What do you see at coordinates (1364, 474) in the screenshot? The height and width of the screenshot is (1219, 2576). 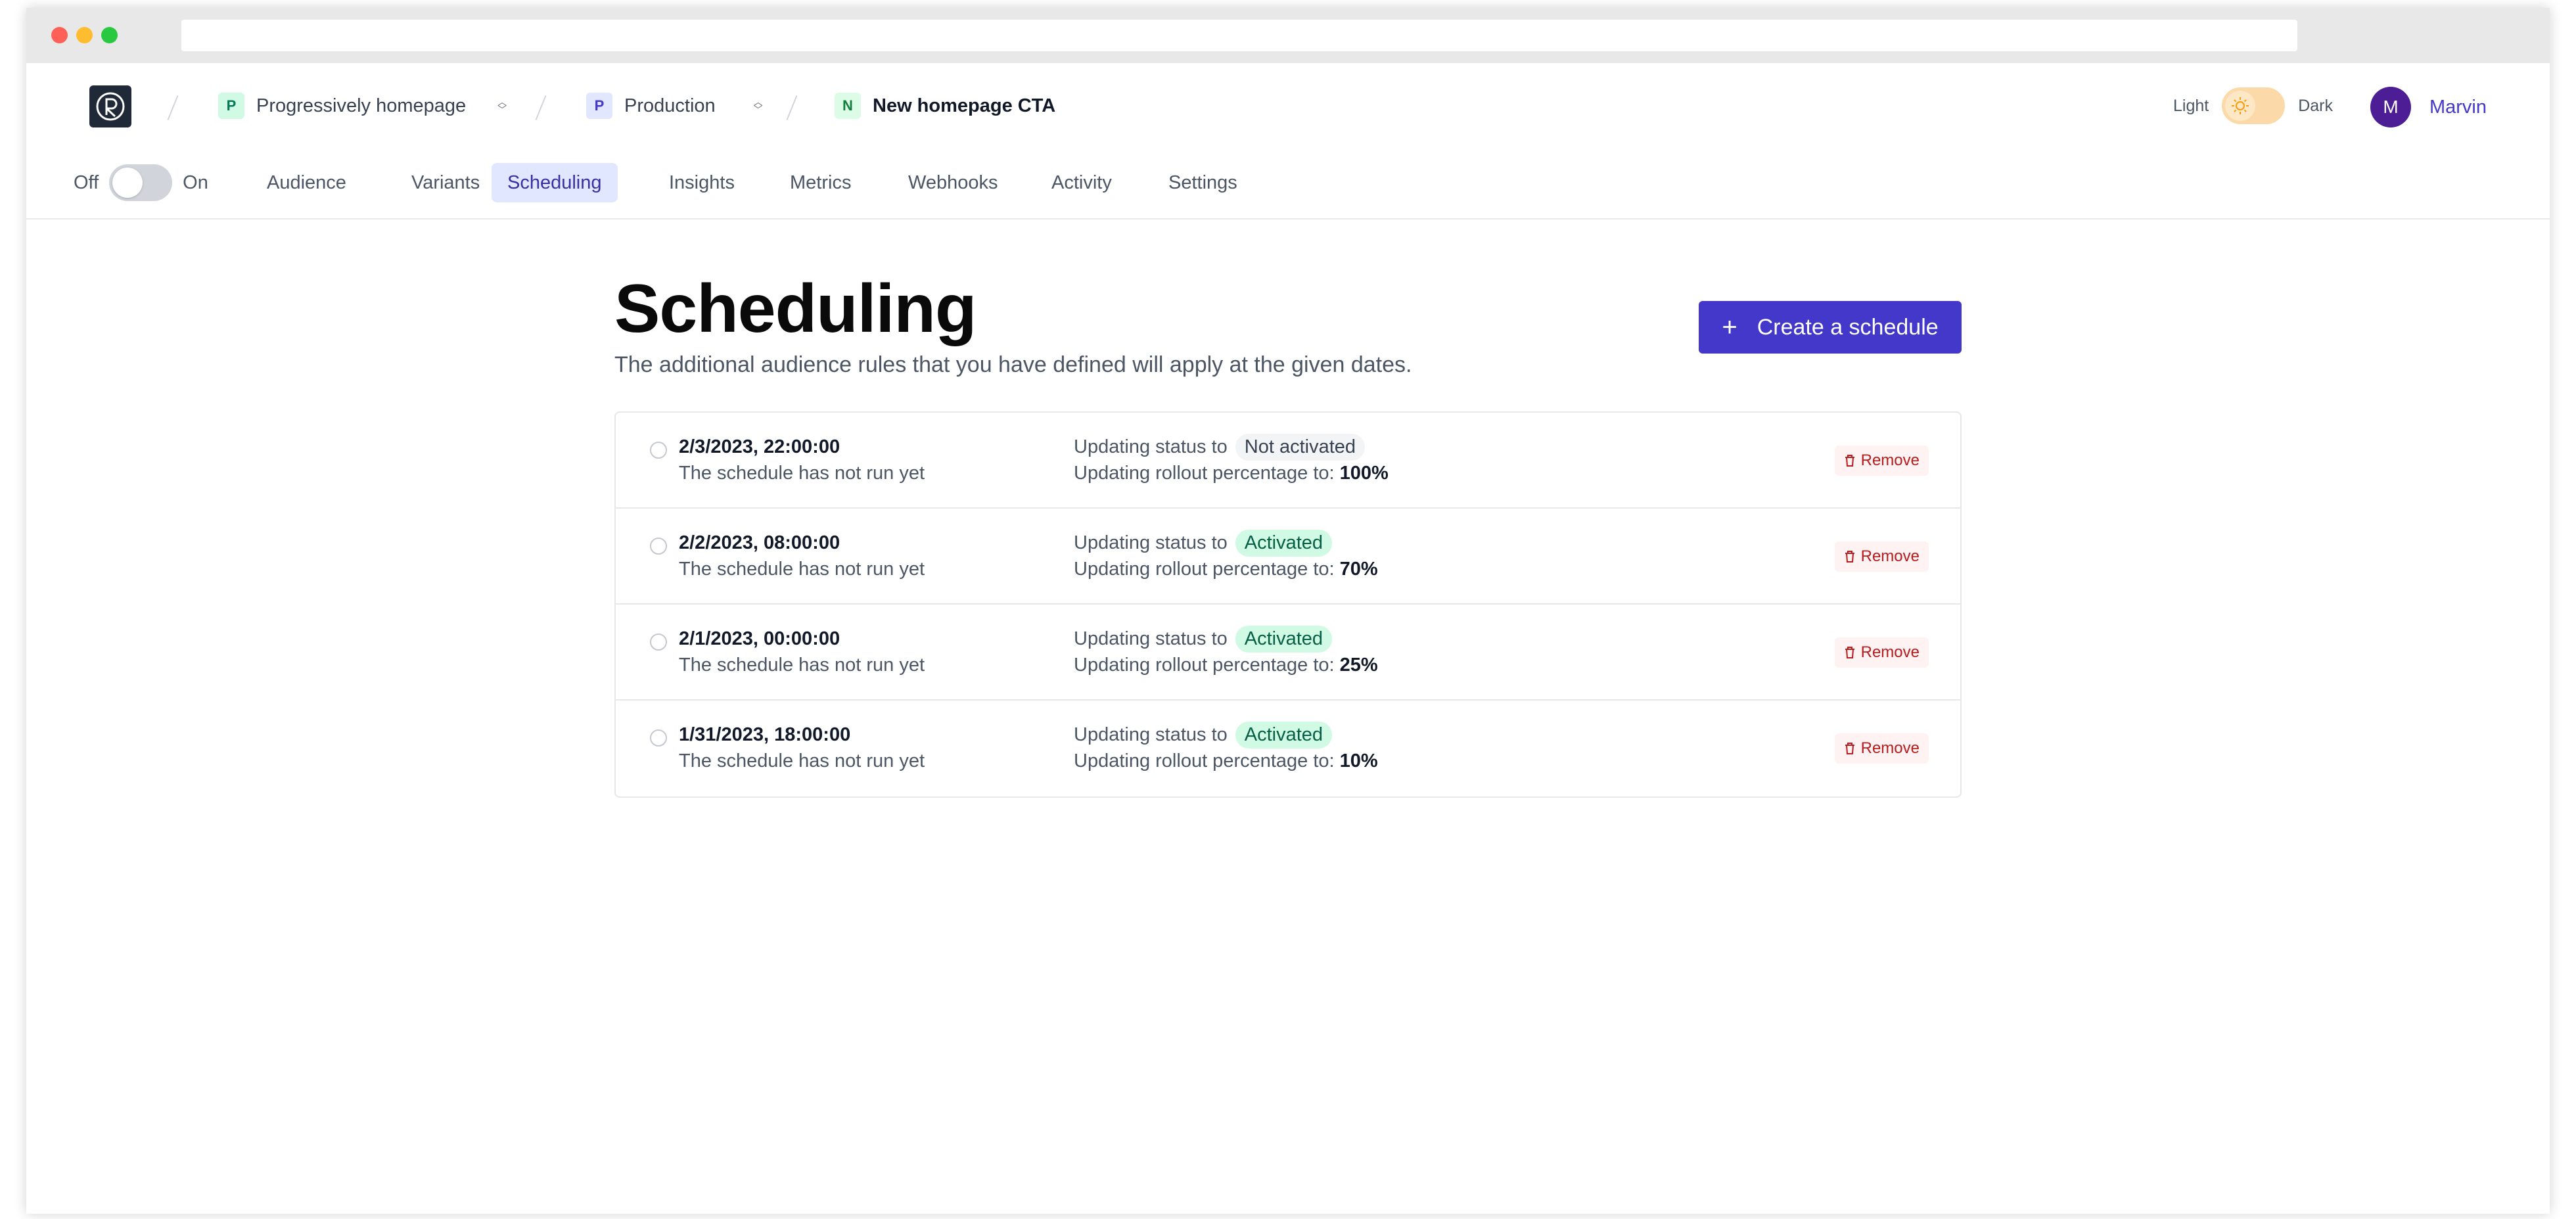 I see `rollout-value: 100%` at bounding box center [1364, 474].